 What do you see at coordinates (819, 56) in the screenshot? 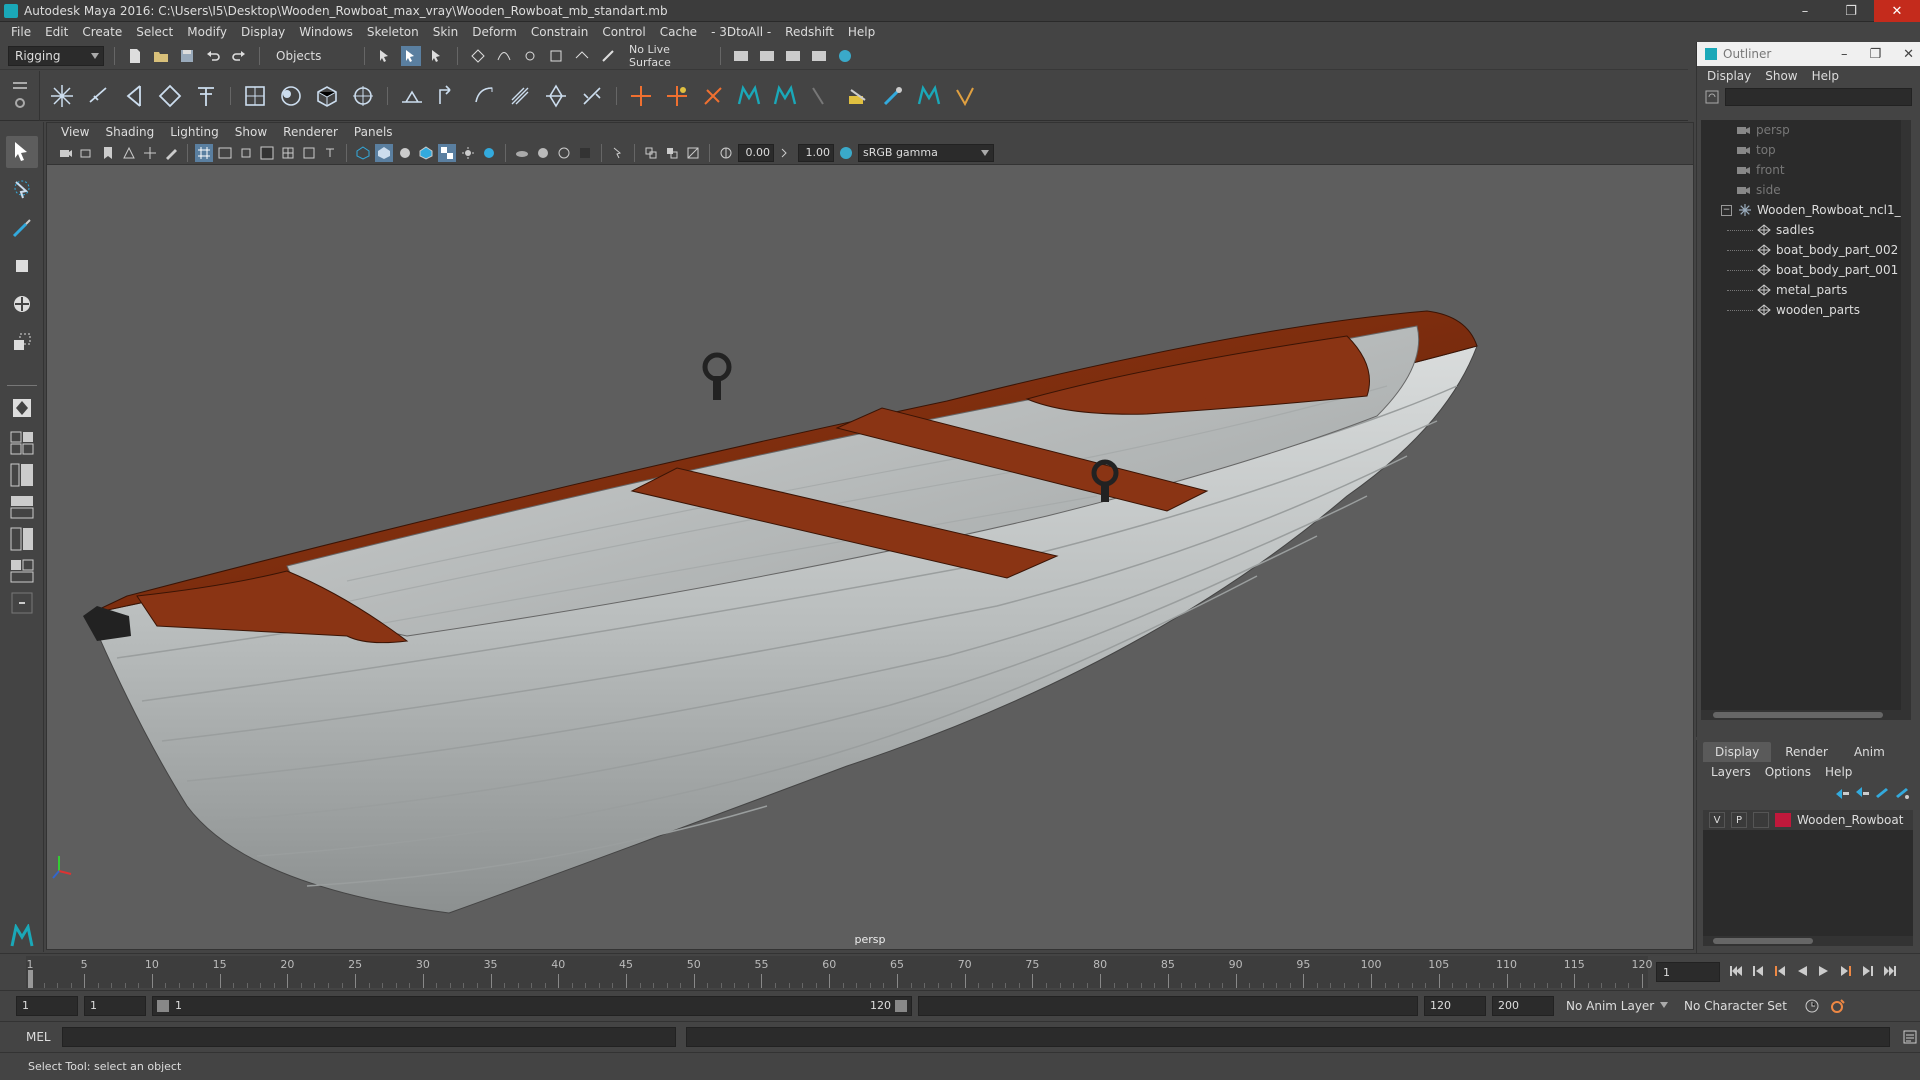
I see `render-settings-icon` at bounding box center [819, 56].